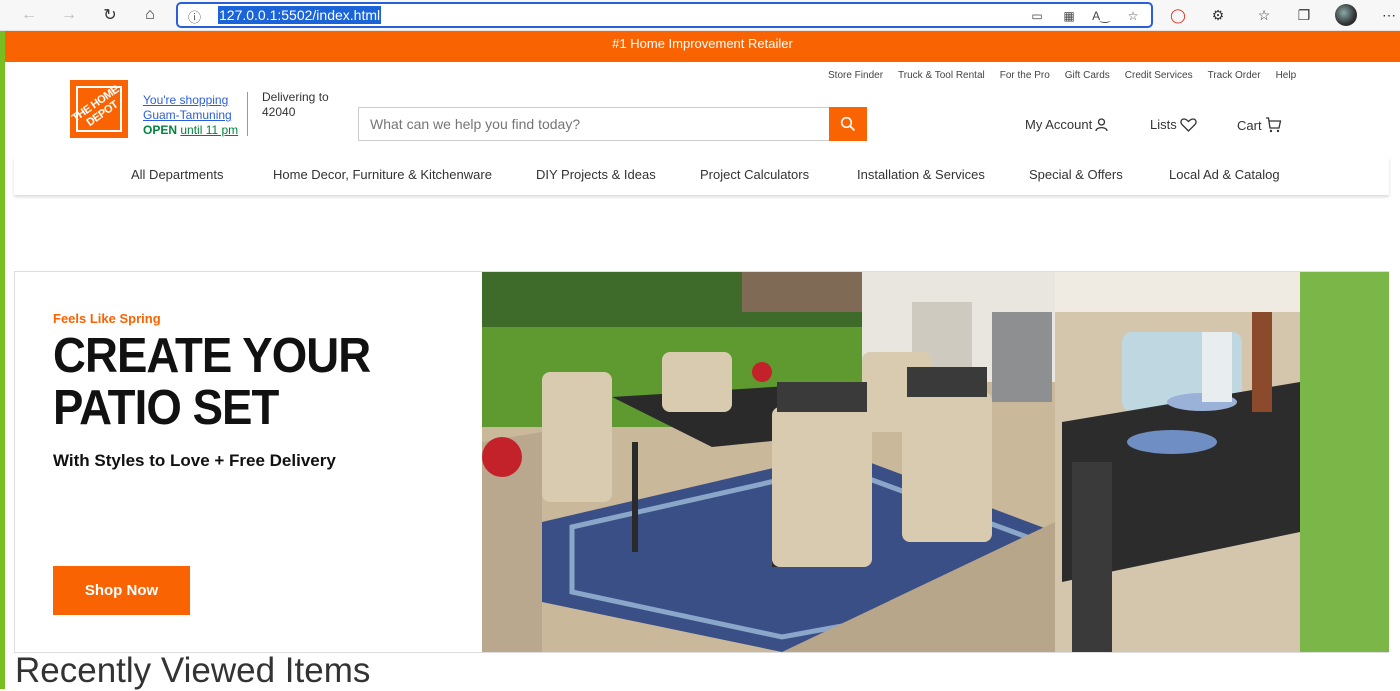 This screenshot has height=691, width=1400. I want to click on url-text: 127.0.0.1:5502/index.html, so click(300, 15).